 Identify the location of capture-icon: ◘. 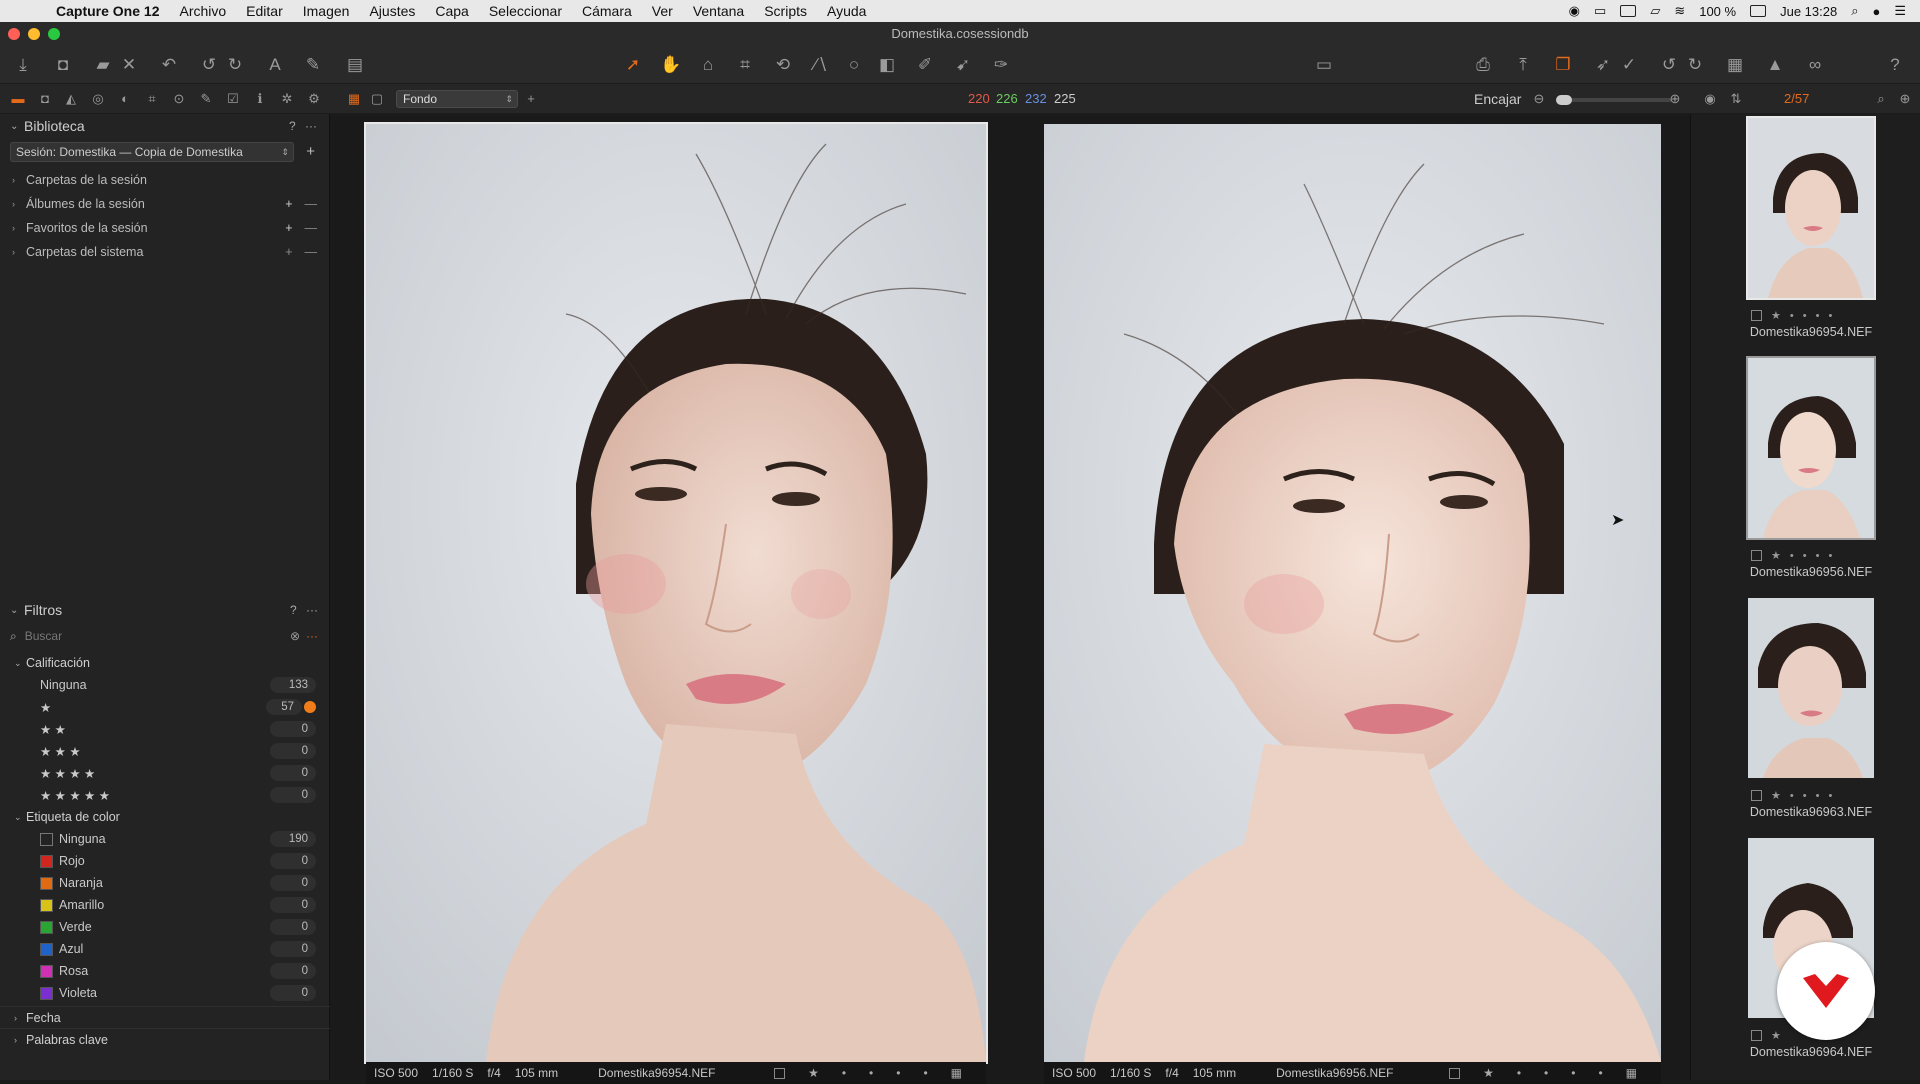
(63, 65).